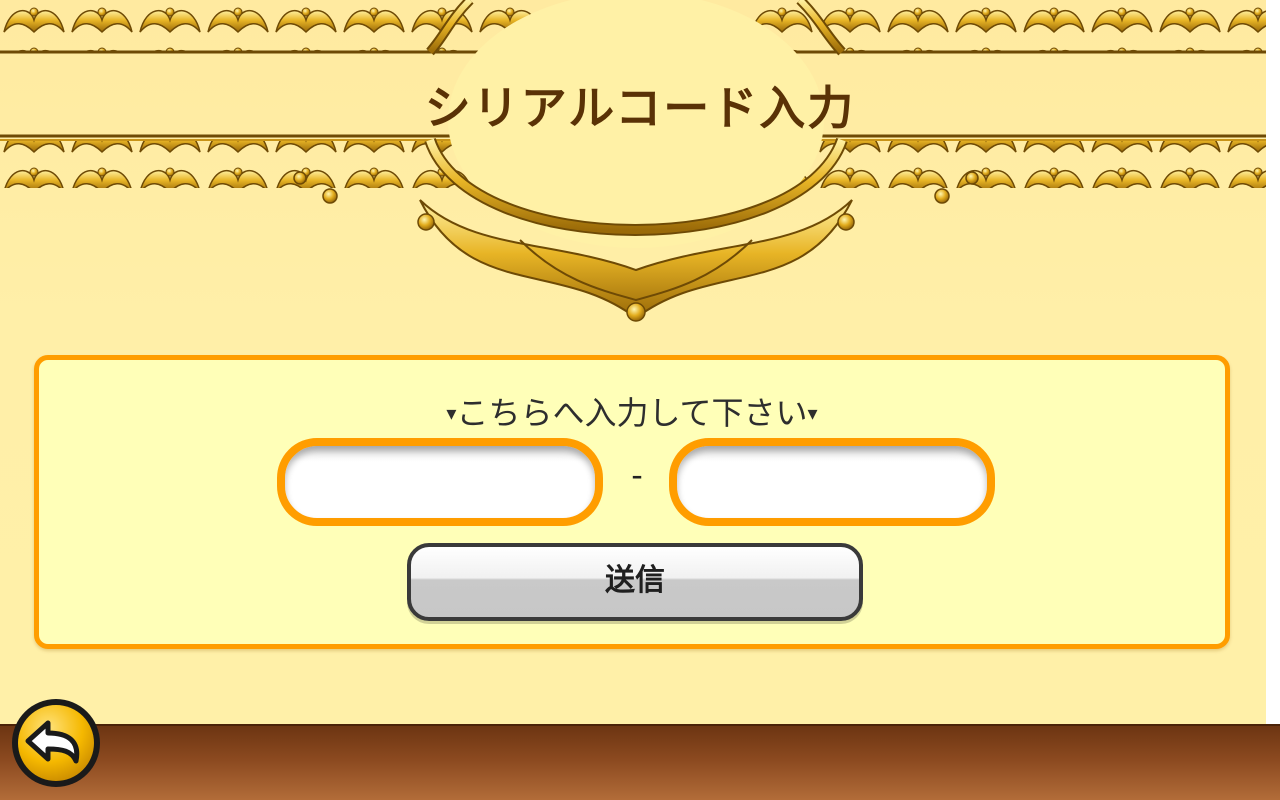  I want to click on back-arrow-icon, so click(56, 743).